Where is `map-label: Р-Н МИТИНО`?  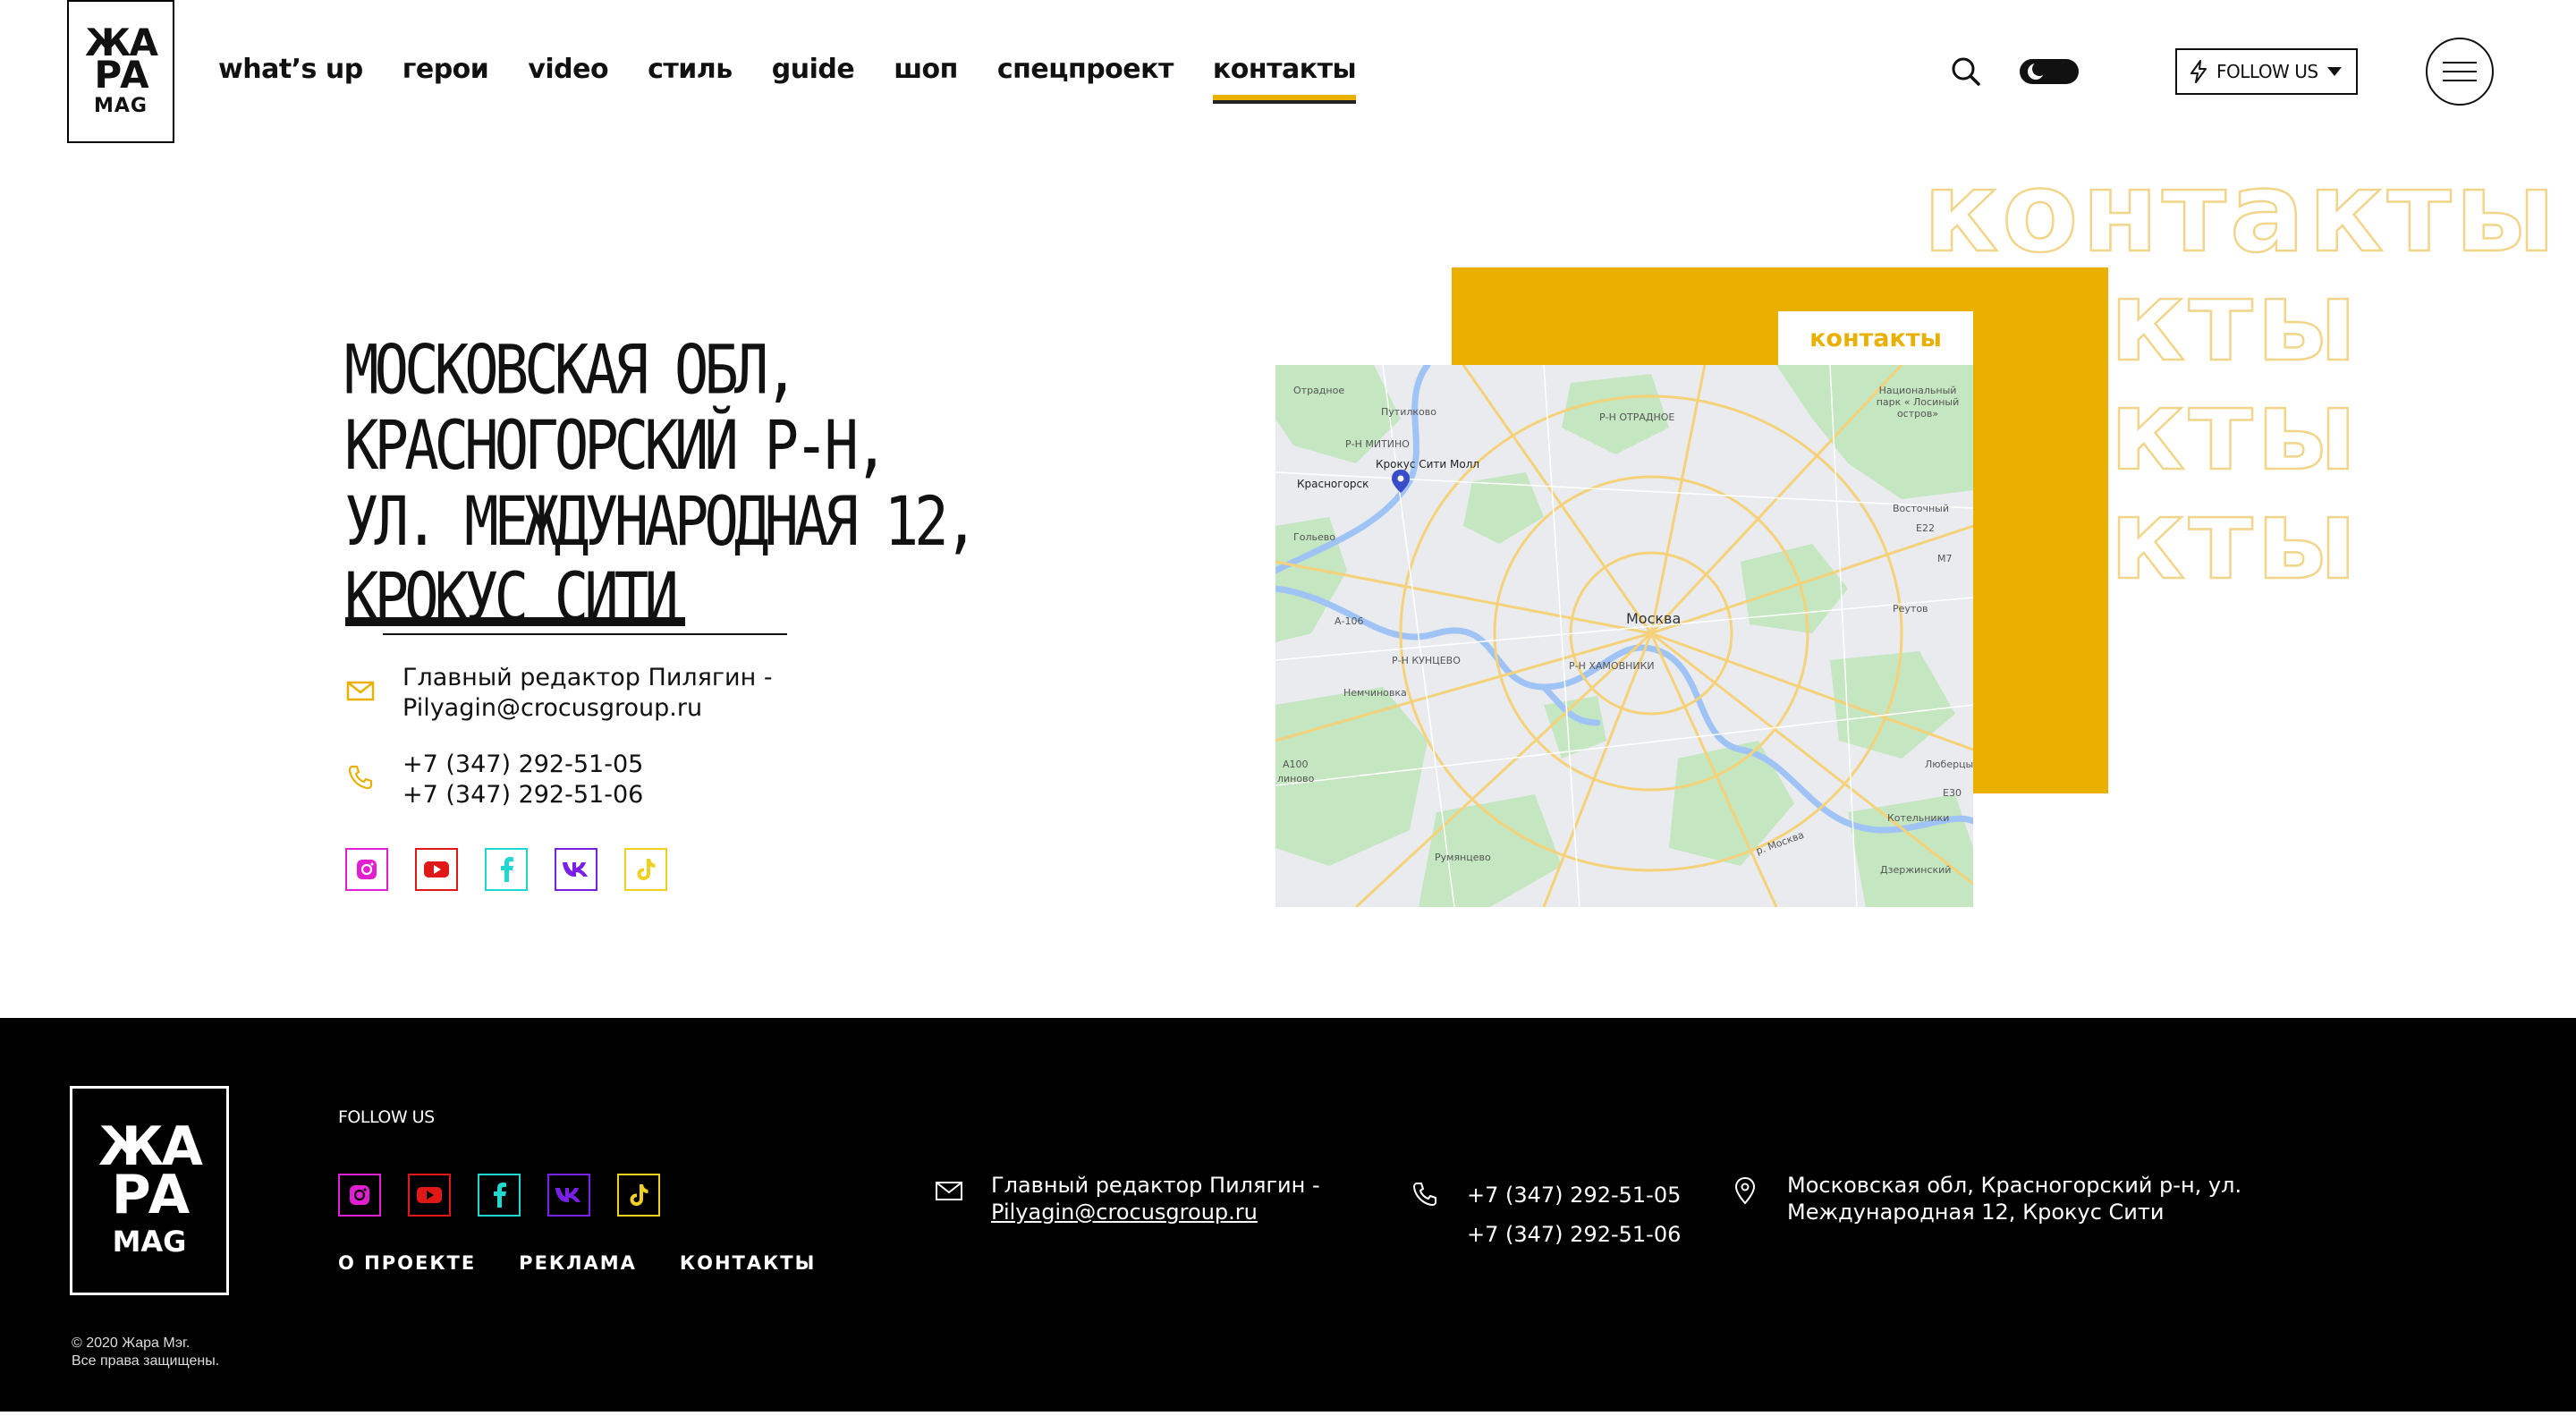 map-label: Р-Н МИТИНО is located at coordinates (1377, 444).